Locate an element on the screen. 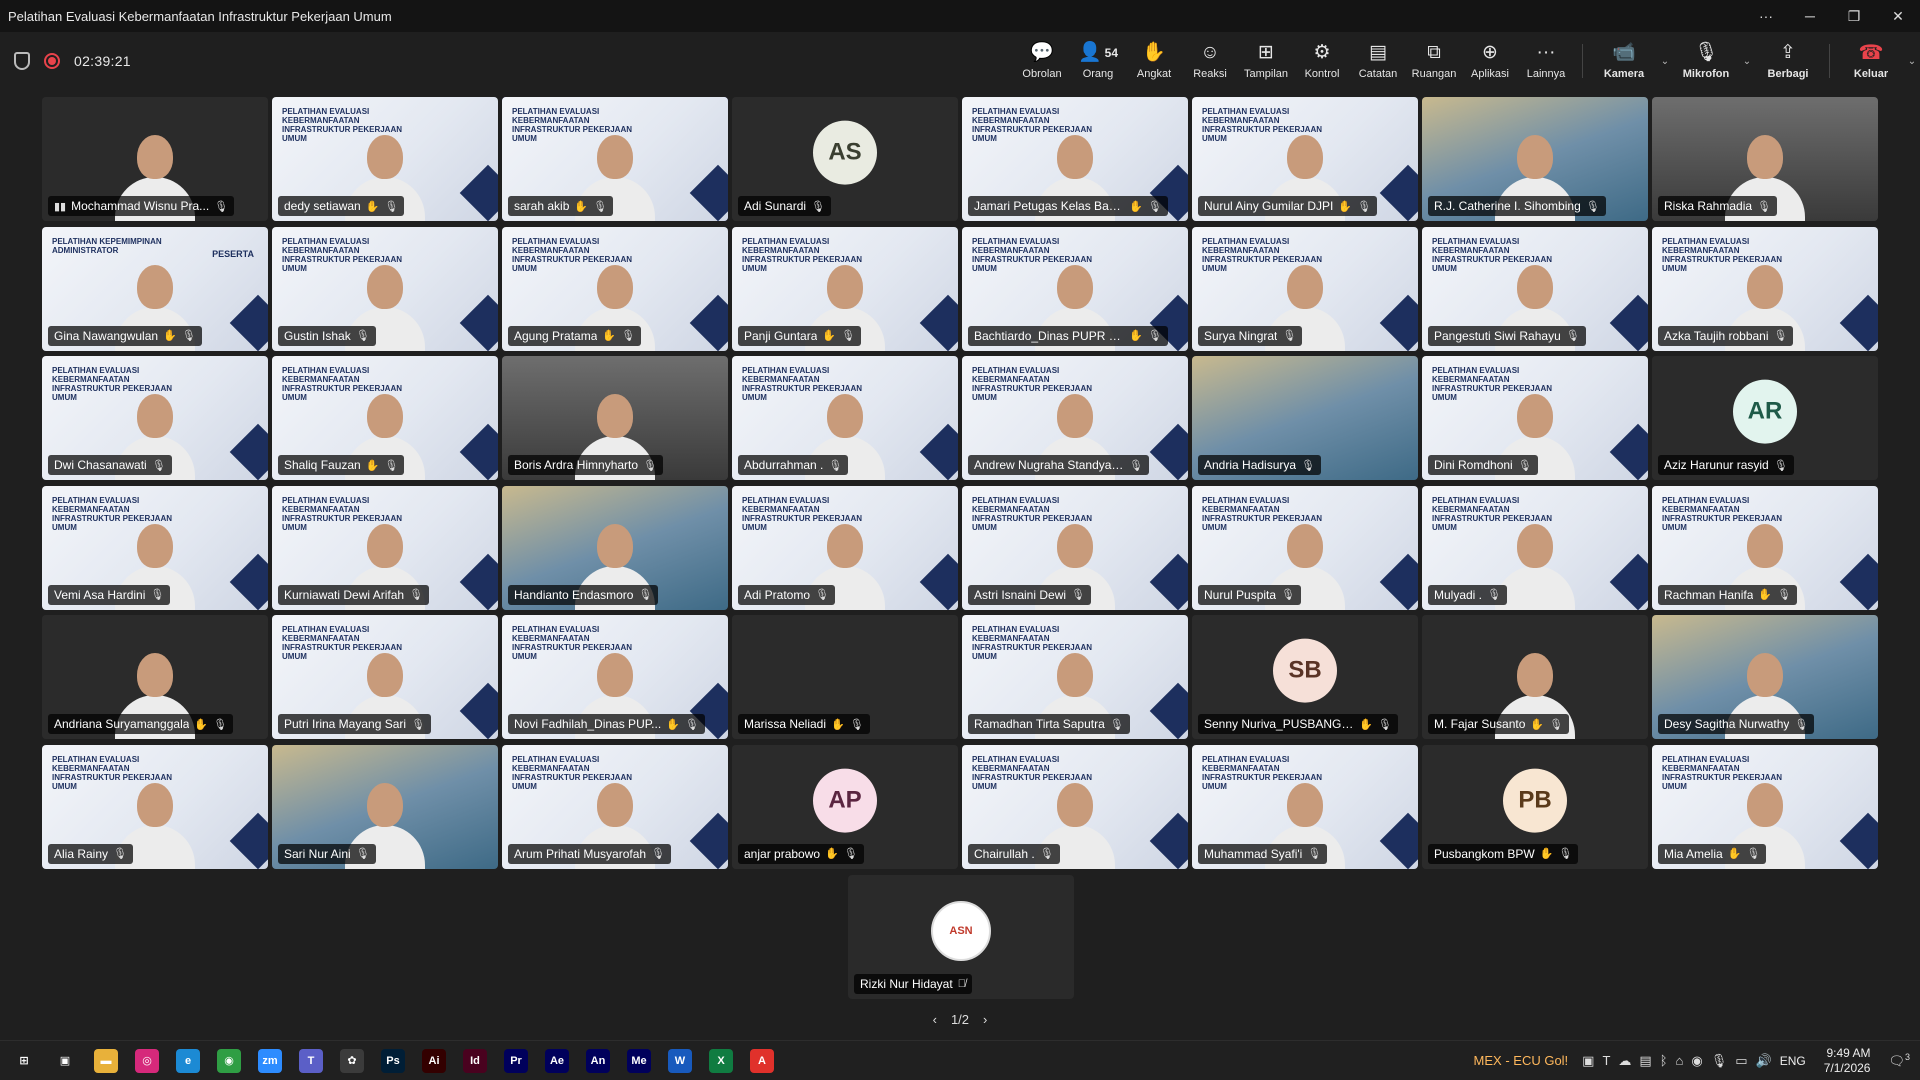 This screenshot has width=1920, height=1080. cloud-icon: ☁ is located at coordinates (1624, 1061).